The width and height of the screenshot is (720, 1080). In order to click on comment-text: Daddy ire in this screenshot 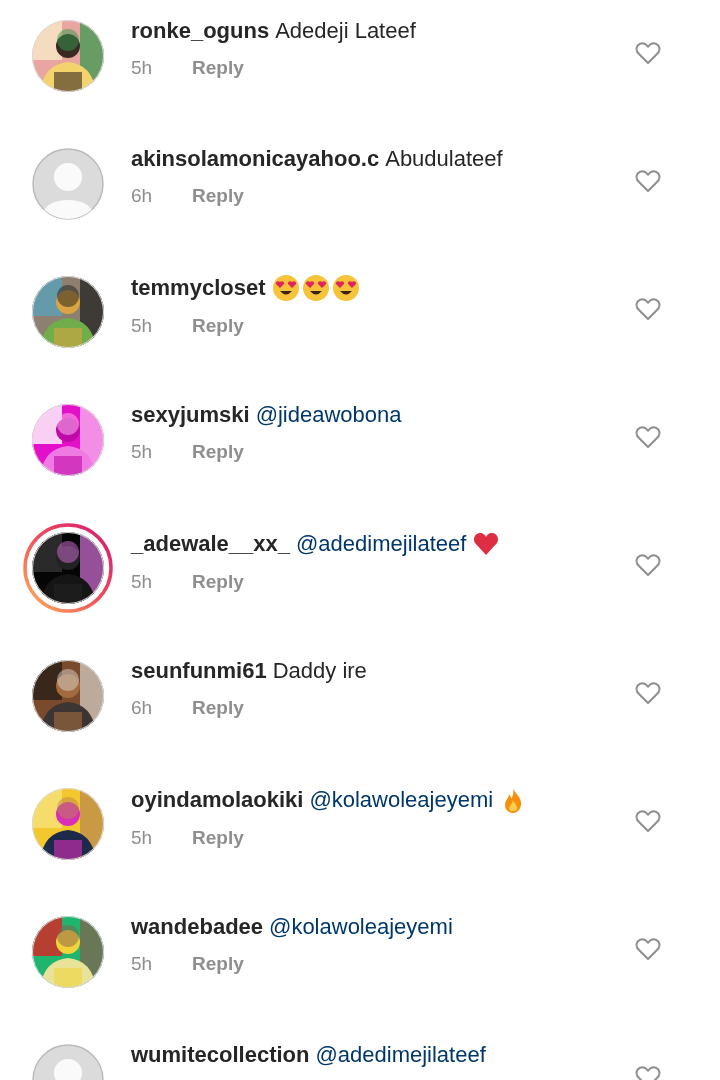, I will do `click(319, 671)`.